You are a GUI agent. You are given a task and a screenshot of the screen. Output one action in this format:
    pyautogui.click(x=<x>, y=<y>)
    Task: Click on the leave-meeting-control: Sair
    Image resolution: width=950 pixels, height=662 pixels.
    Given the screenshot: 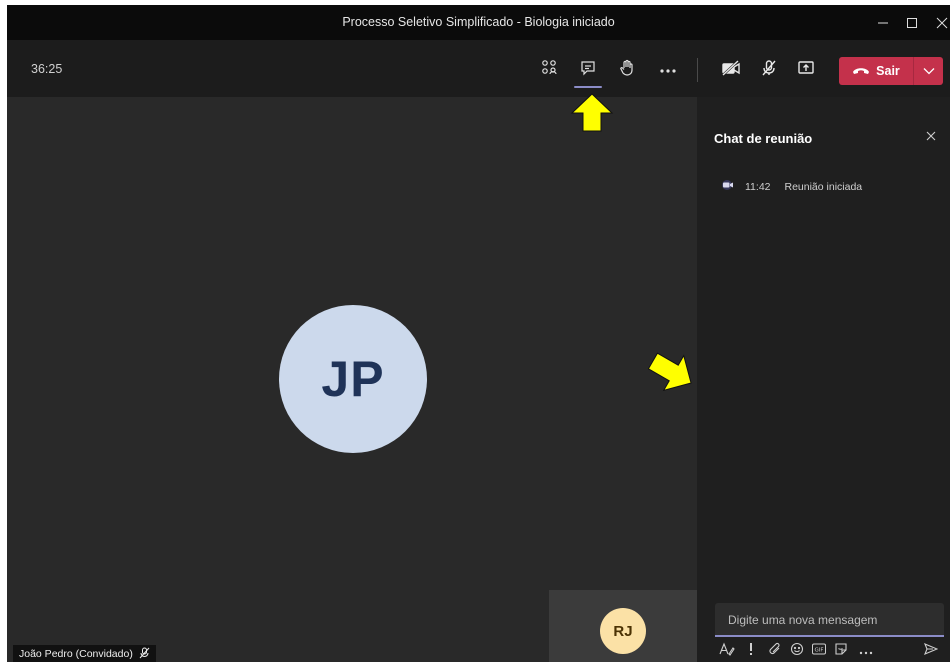 What is the action you would take?
    pyautogui.click(x=891, y=71)
    